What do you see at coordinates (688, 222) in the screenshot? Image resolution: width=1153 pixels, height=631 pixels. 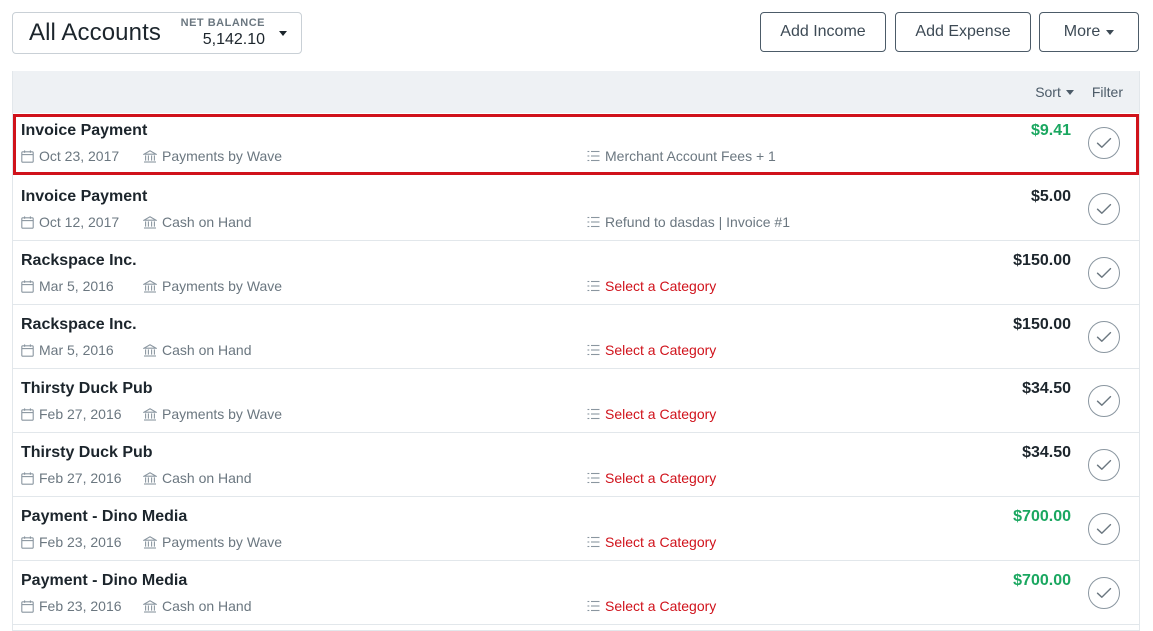 I see `transaction-category: Refund to dasdas | Invoice #1` at bounding box center [688, 222].